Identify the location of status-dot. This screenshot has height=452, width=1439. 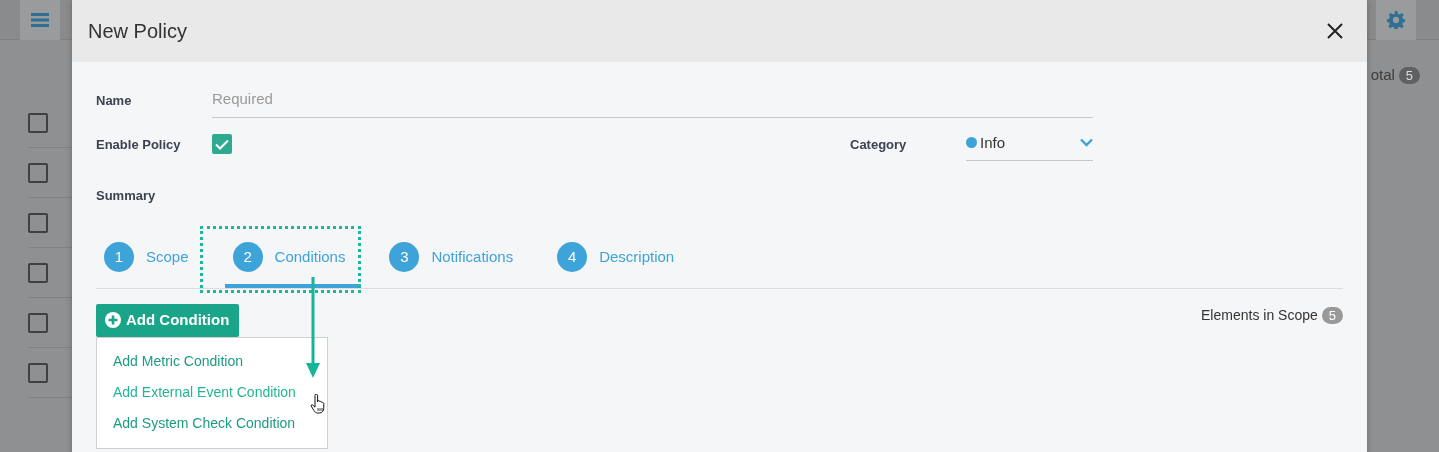
(971, 143).